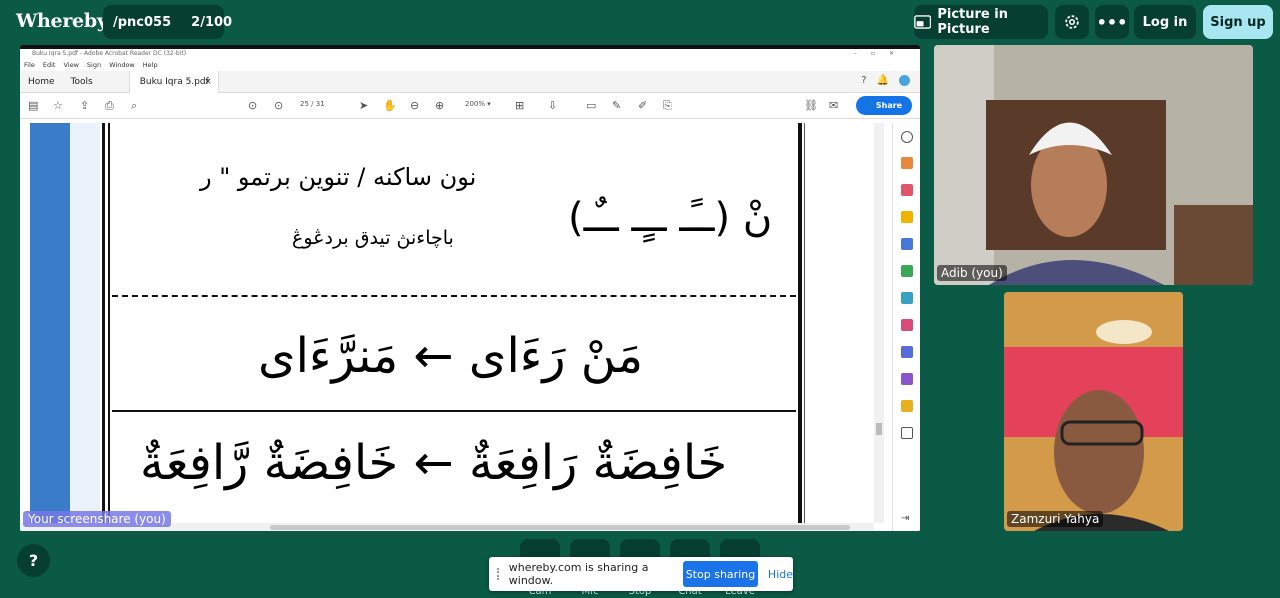  Describe the element at coordinates (439, 105) in the screenshot. I see `zoom-in-icon: ⊕` at that location.